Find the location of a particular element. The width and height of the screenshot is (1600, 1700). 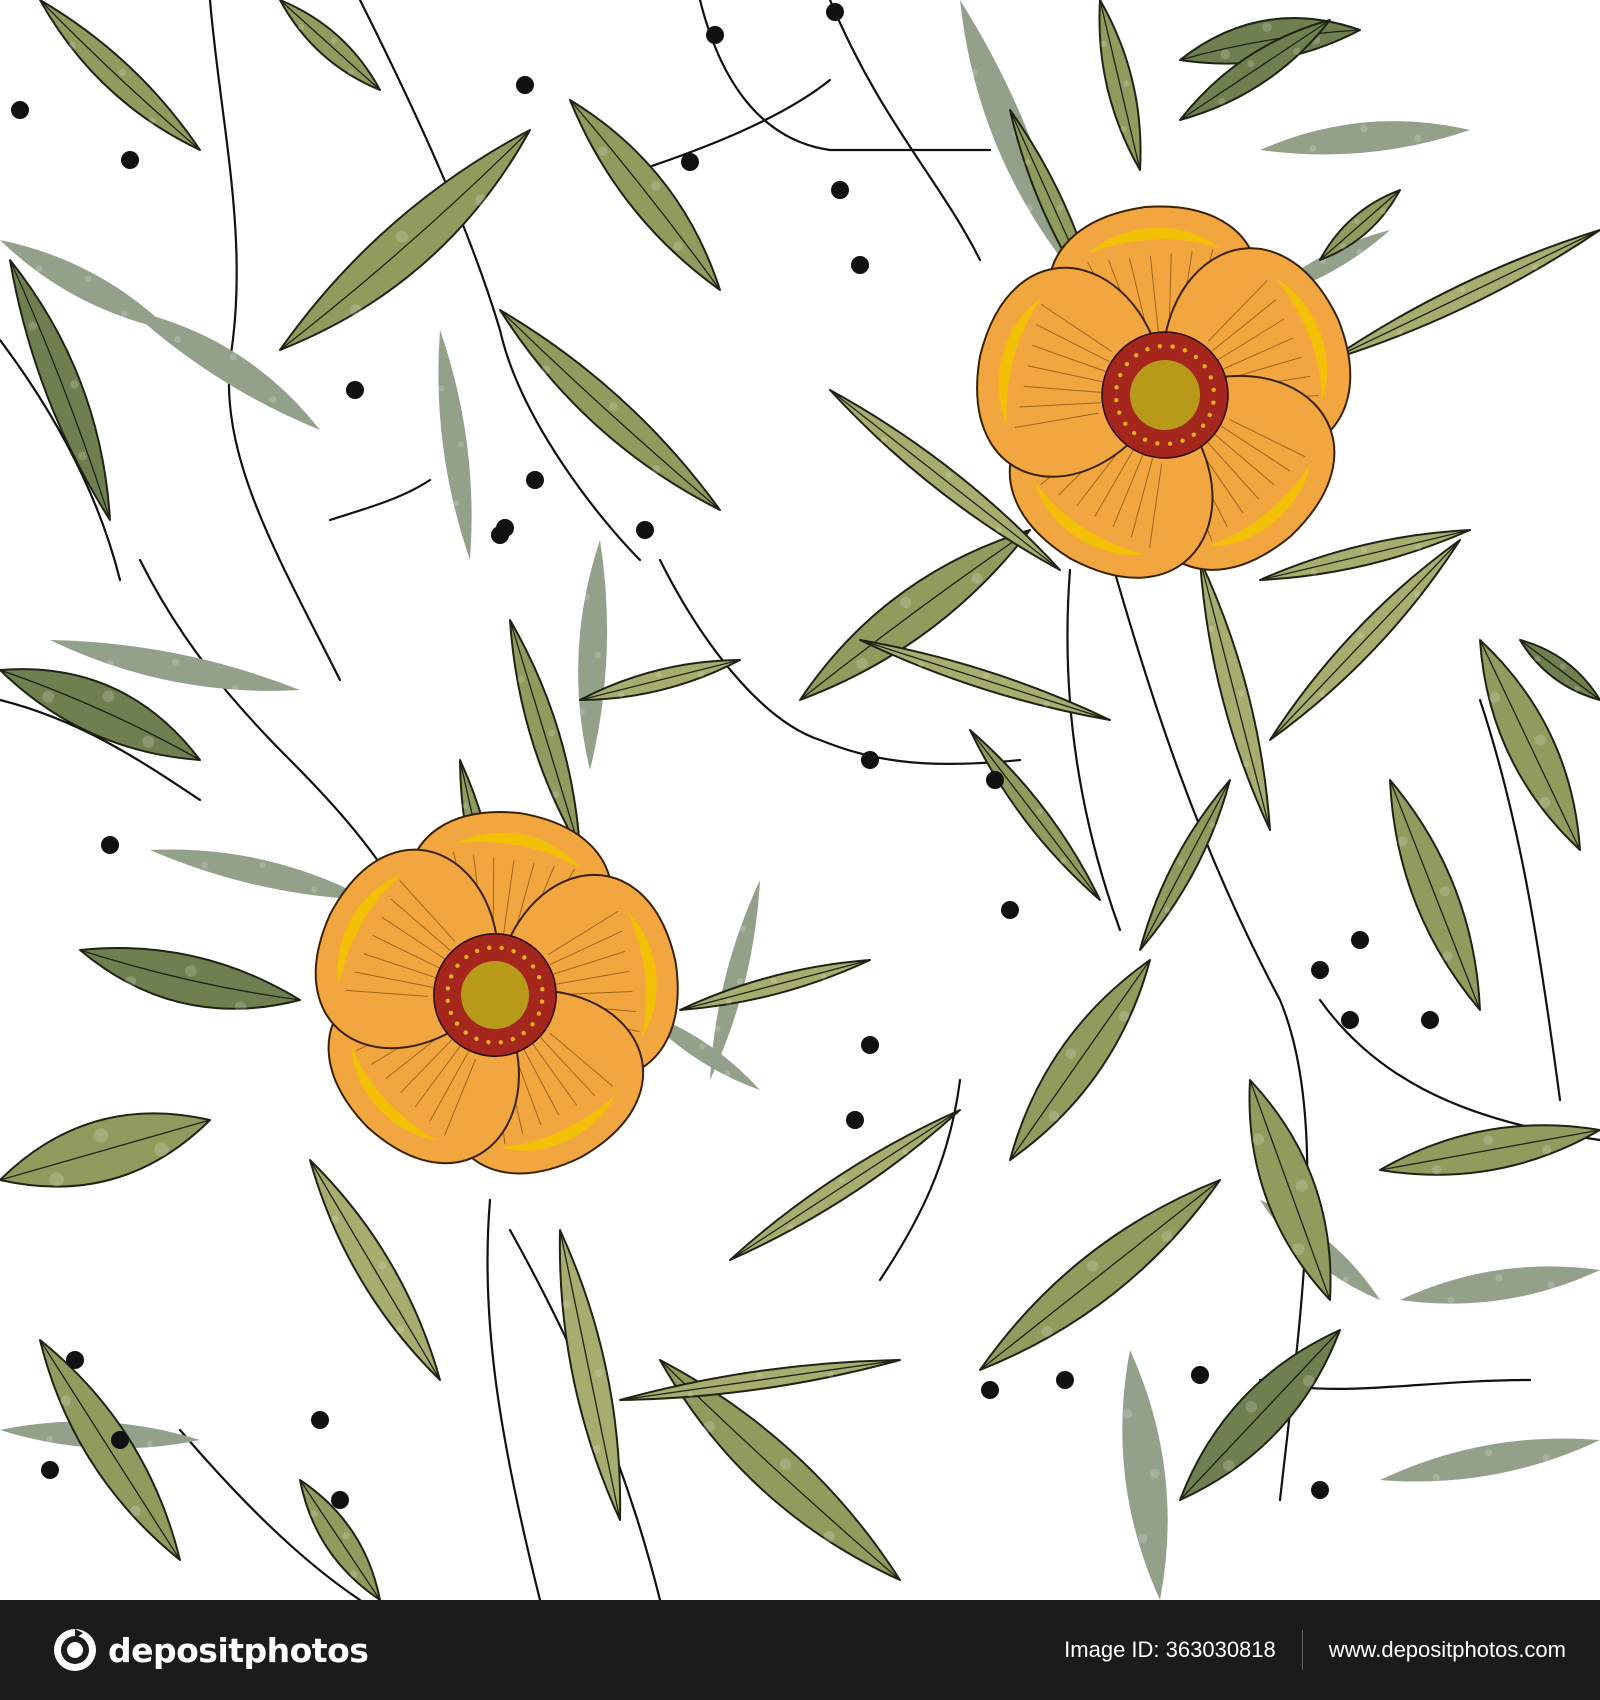

brand-name: depositphotos is located at coordinates (238, 1650).